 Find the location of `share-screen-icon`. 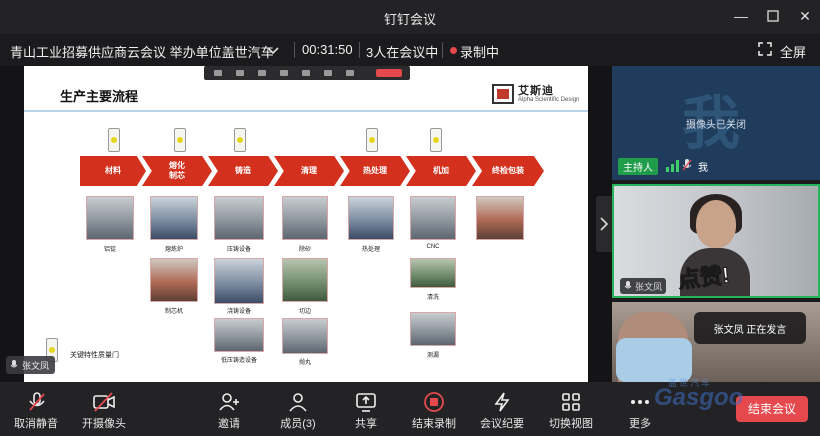

share-screen-icon is located at coordinates (366, 402).